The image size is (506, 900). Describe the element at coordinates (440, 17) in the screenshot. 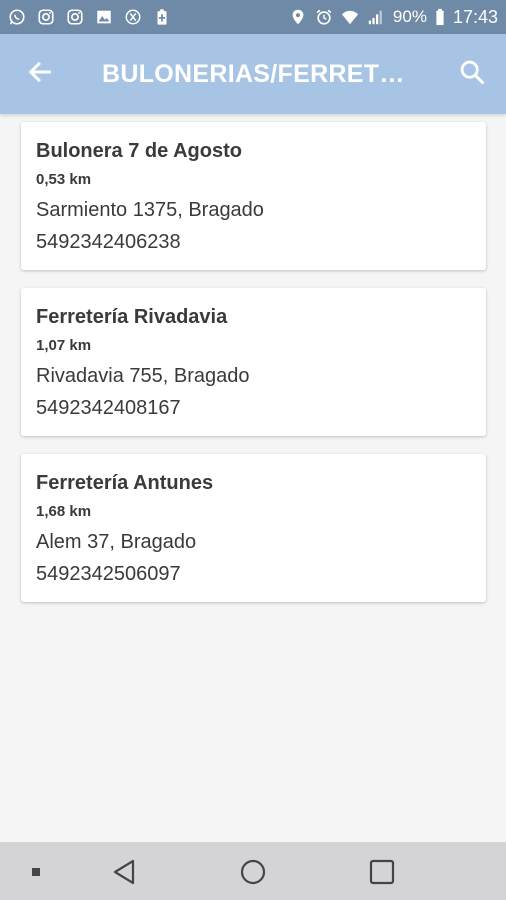

I see `battery-icon` at that location.